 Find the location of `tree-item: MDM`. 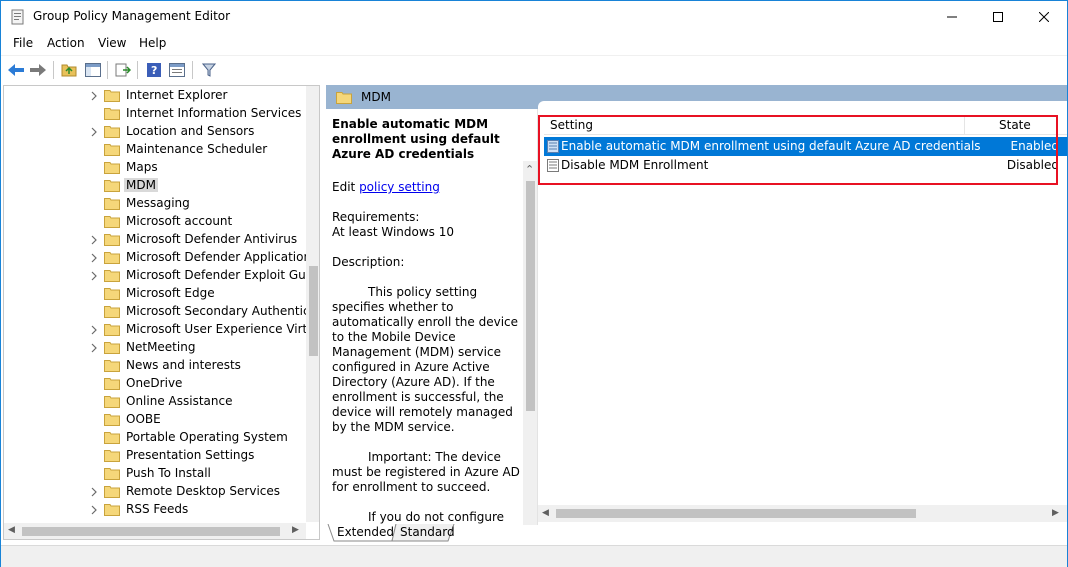

tree-item: MDM is located at coordinates (154, 186).